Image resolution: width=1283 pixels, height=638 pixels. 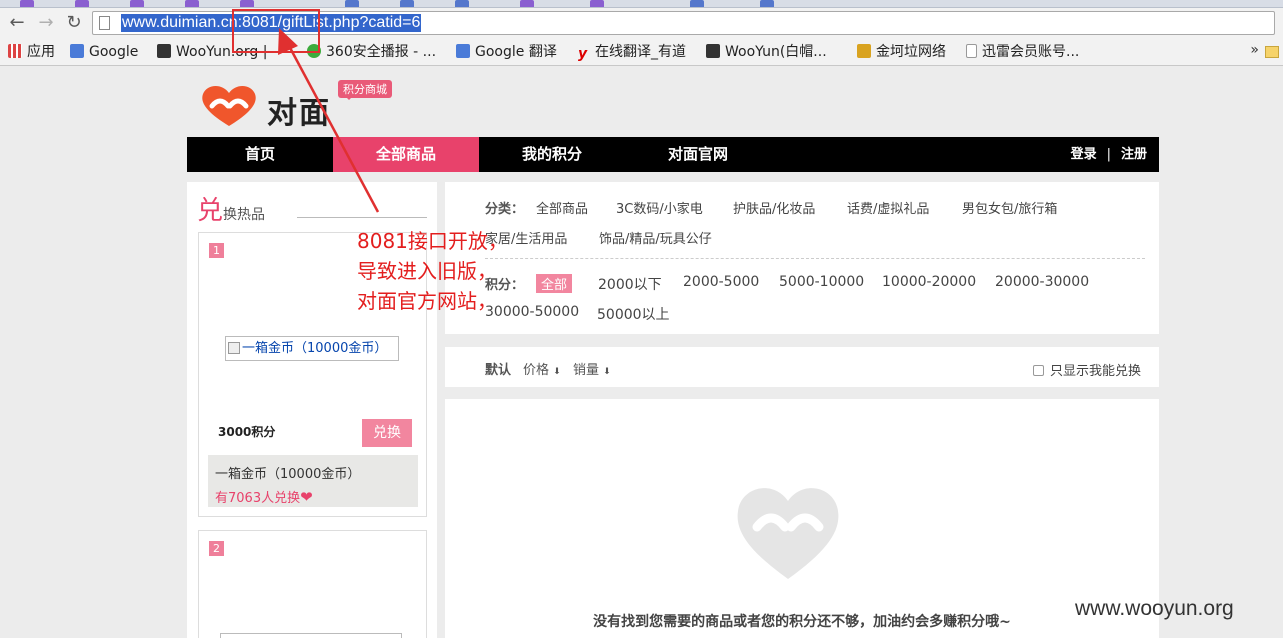 I want to click on points-filter: 2000-5000, so click(x=721, y=282).